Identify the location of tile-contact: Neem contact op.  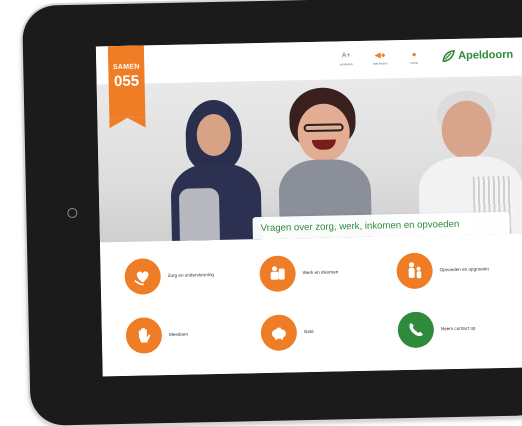
(449, 329).